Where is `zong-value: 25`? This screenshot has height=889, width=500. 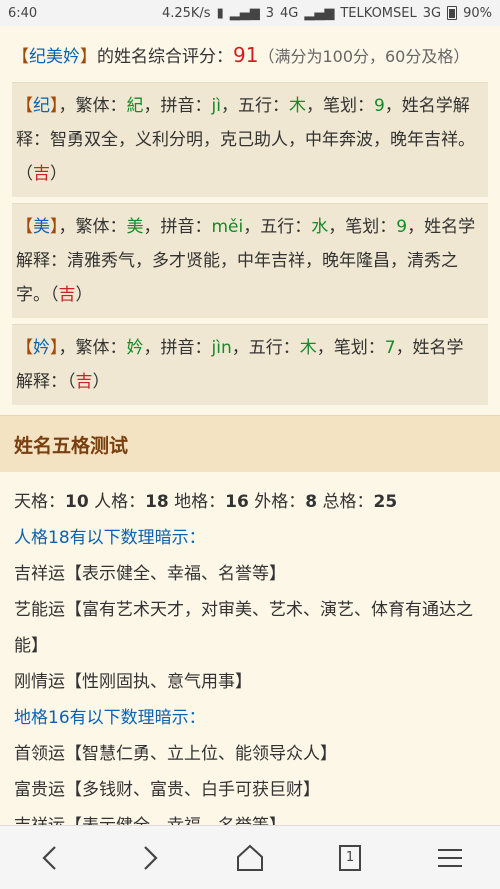 zong-value: 25 is located at coordinates (385, 502).